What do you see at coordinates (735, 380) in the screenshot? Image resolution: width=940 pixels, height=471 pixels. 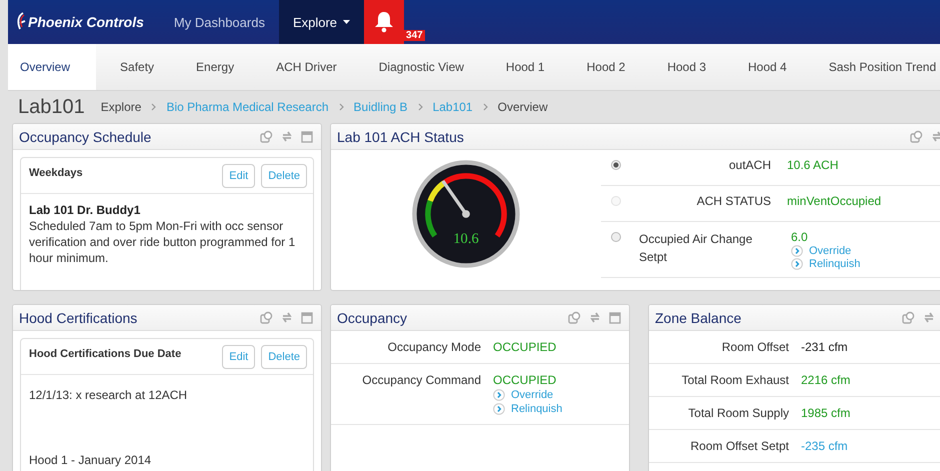 I see `field-label: Total Room Exhaust` at bounding box center [735, 380].